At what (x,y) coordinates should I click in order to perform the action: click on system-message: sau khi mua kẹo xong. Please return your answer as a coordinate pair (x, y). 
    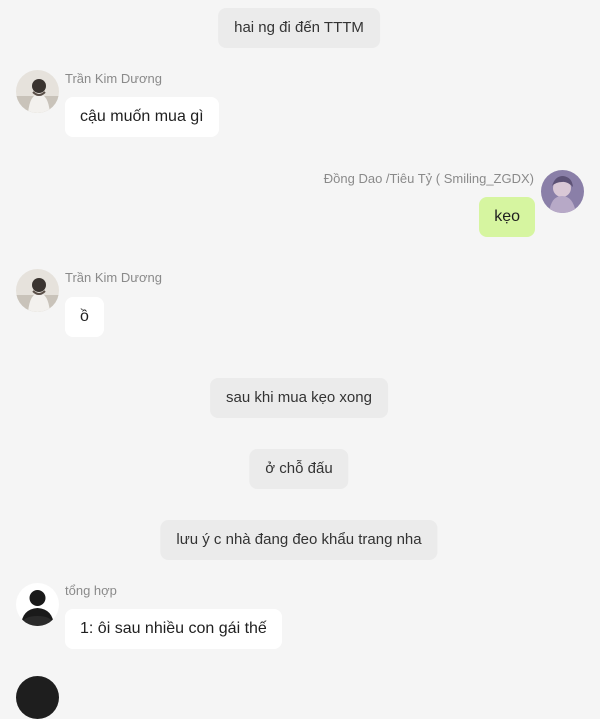
    Looking at the image, I should click on (299, 398).